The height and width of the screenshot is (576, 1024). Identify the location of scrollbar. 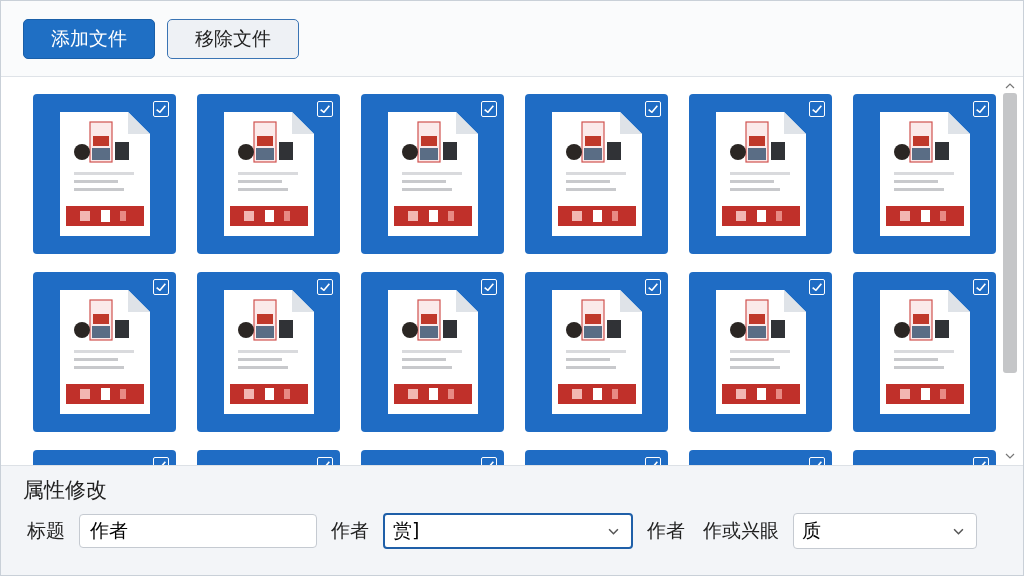
(1010, 271).